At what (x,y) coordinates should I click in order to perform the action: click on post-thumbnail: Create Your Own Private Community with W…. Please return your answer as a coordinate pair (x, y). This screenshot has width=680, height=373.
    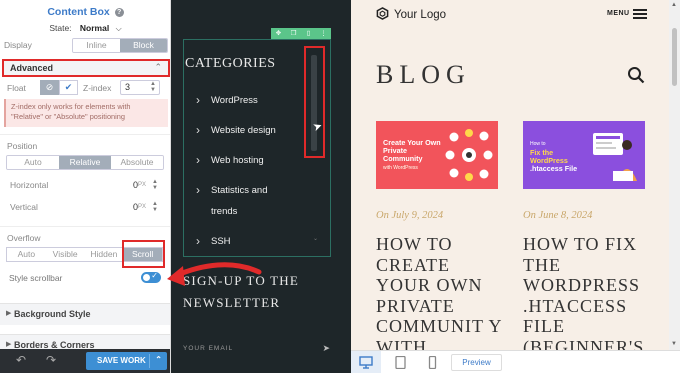
    Looking at the image, I should click on (437, 155).